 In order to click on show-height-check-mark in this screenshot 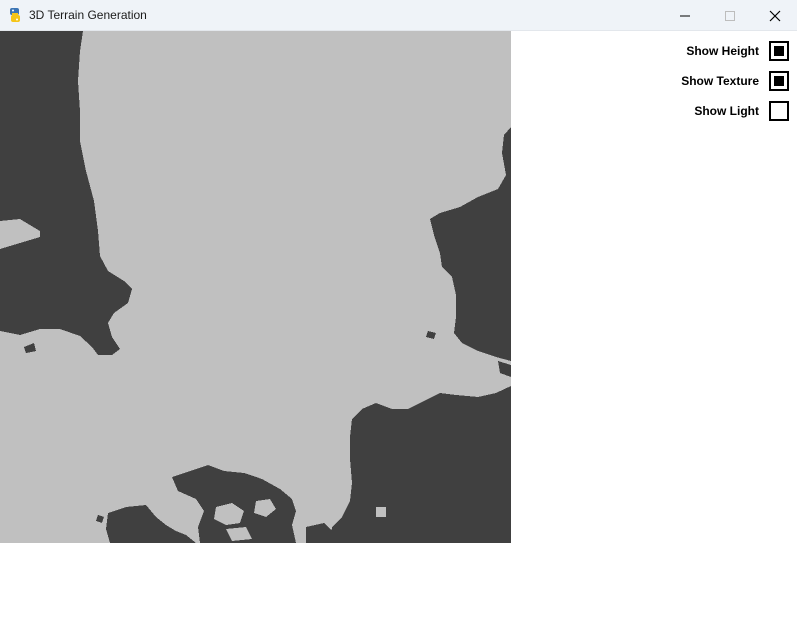, I will do `click(779, 51)`.